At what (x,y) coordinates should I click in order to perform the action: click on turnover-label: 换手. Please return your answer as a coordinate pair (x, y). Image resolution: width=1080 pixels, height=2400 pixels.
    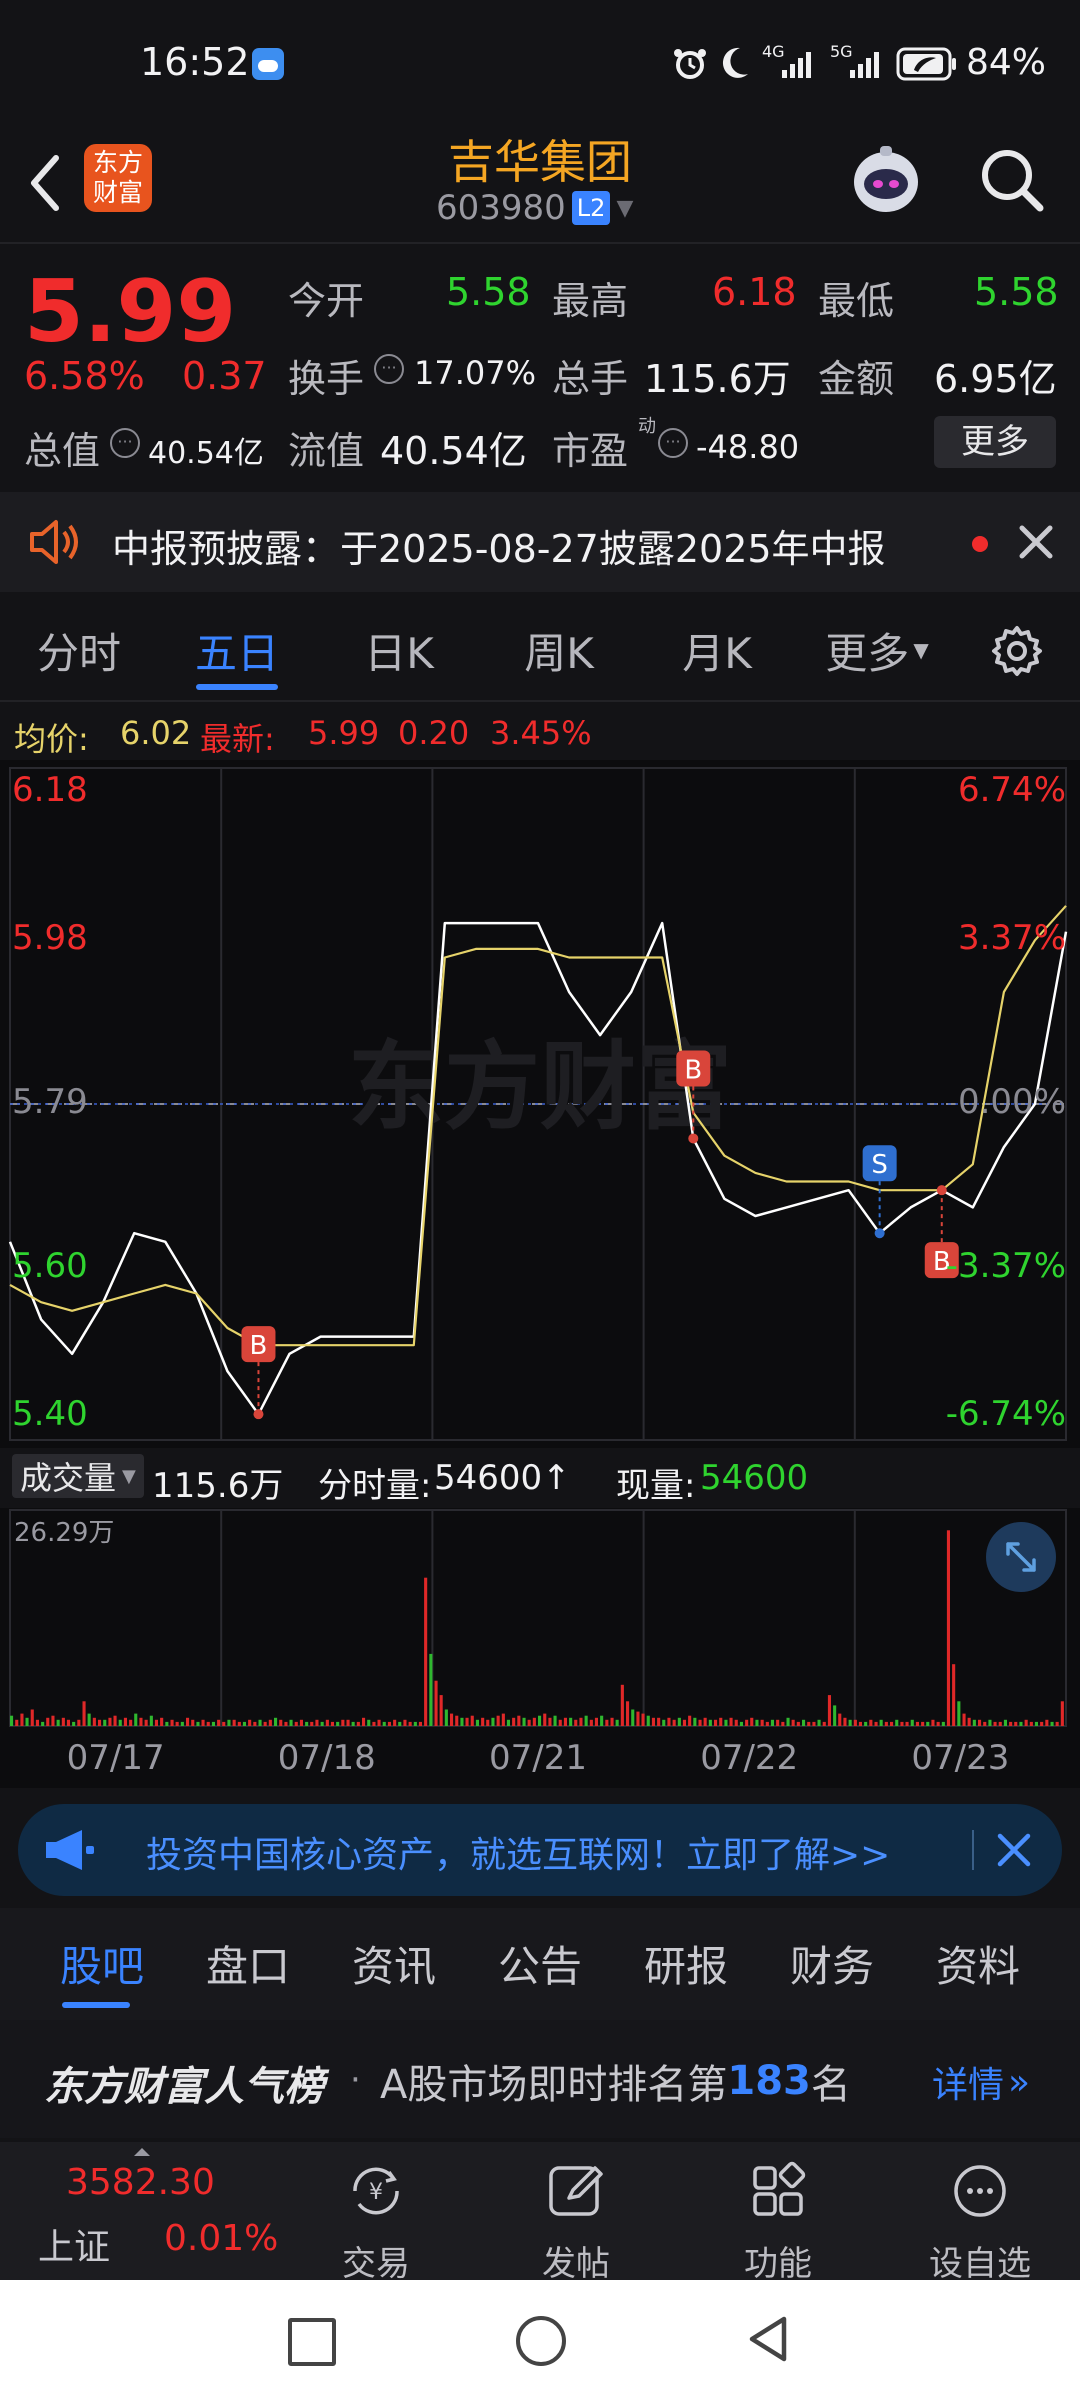
    Looking at the image, I should click on (326, 379).